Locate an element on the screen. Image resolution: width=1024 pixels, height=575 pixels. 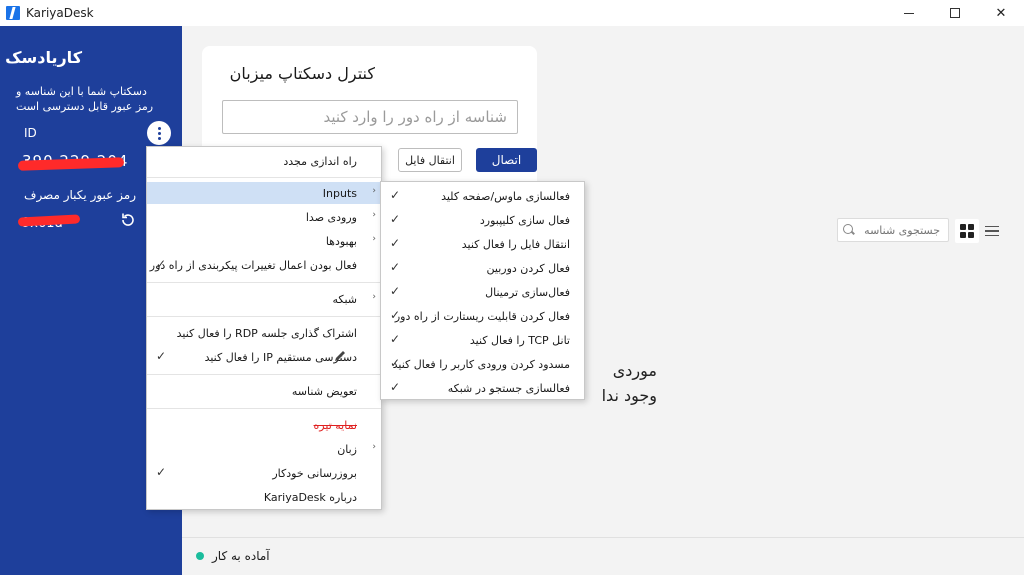
menu-item-label: بهبودها is located at coordinates (341, 241).